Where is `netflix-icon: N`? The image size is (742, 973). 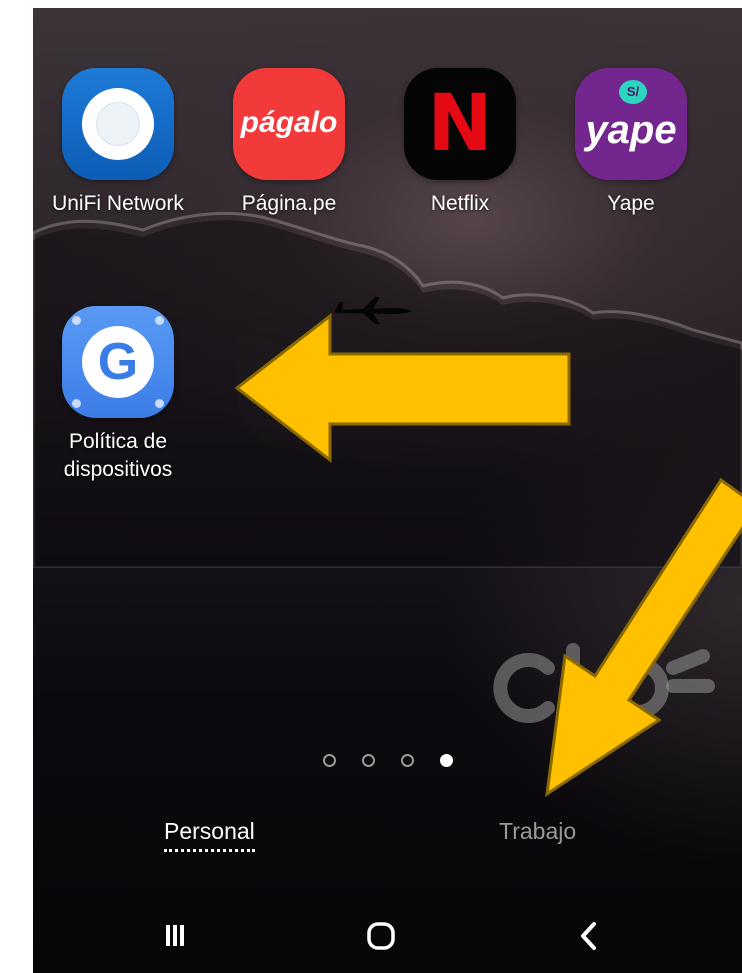
netflix-icon: N is located at coordinates (460, 124).